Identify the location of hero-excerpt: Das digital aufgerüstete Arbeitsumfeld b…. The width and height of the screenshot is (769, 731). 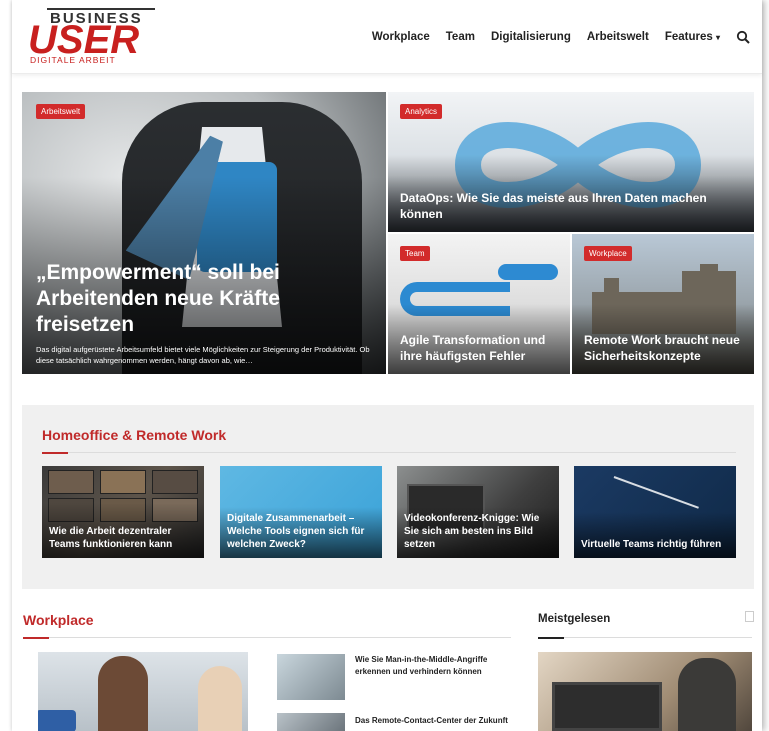
(203, 355).